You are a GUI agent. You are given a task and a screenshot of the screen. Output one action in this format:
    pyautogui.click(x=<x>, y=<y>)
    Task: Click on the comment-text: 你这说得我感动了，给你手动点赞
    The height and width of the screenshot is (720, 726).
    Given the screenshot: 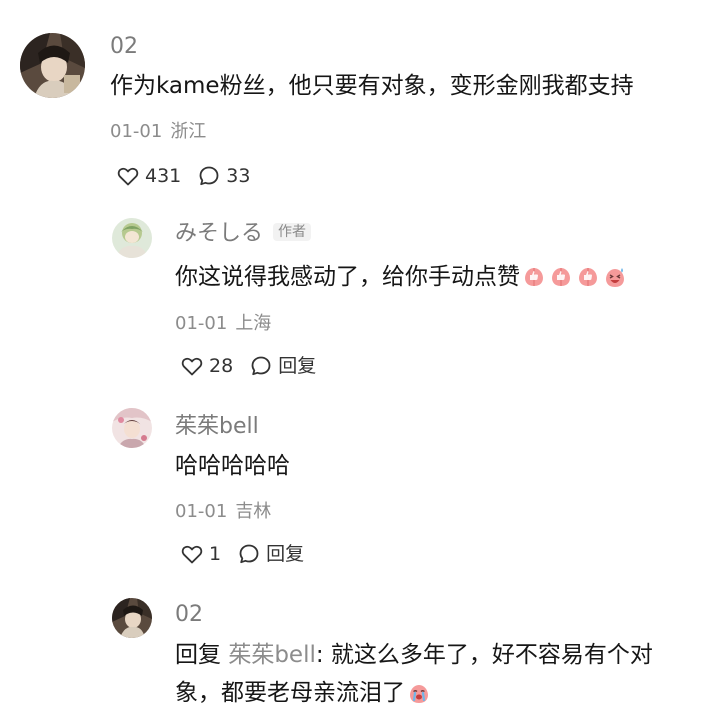 What is the action you would take?
    pyautogui.click(x=401, y=277)
    